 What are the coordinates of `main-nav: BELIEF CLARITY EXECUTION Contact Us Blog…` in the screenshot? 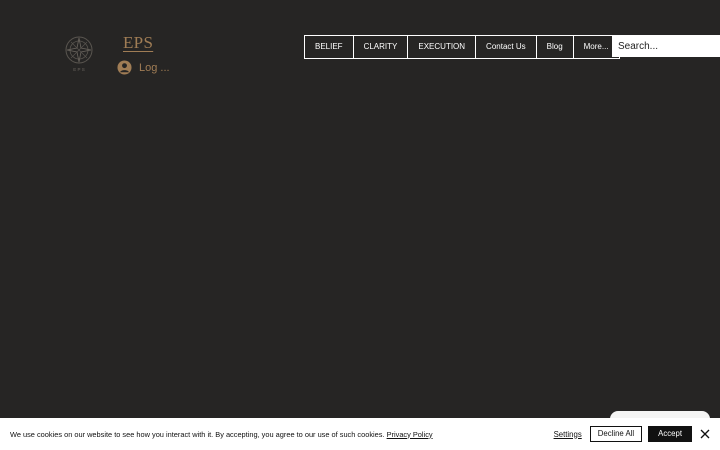 It's located at (462, 47).